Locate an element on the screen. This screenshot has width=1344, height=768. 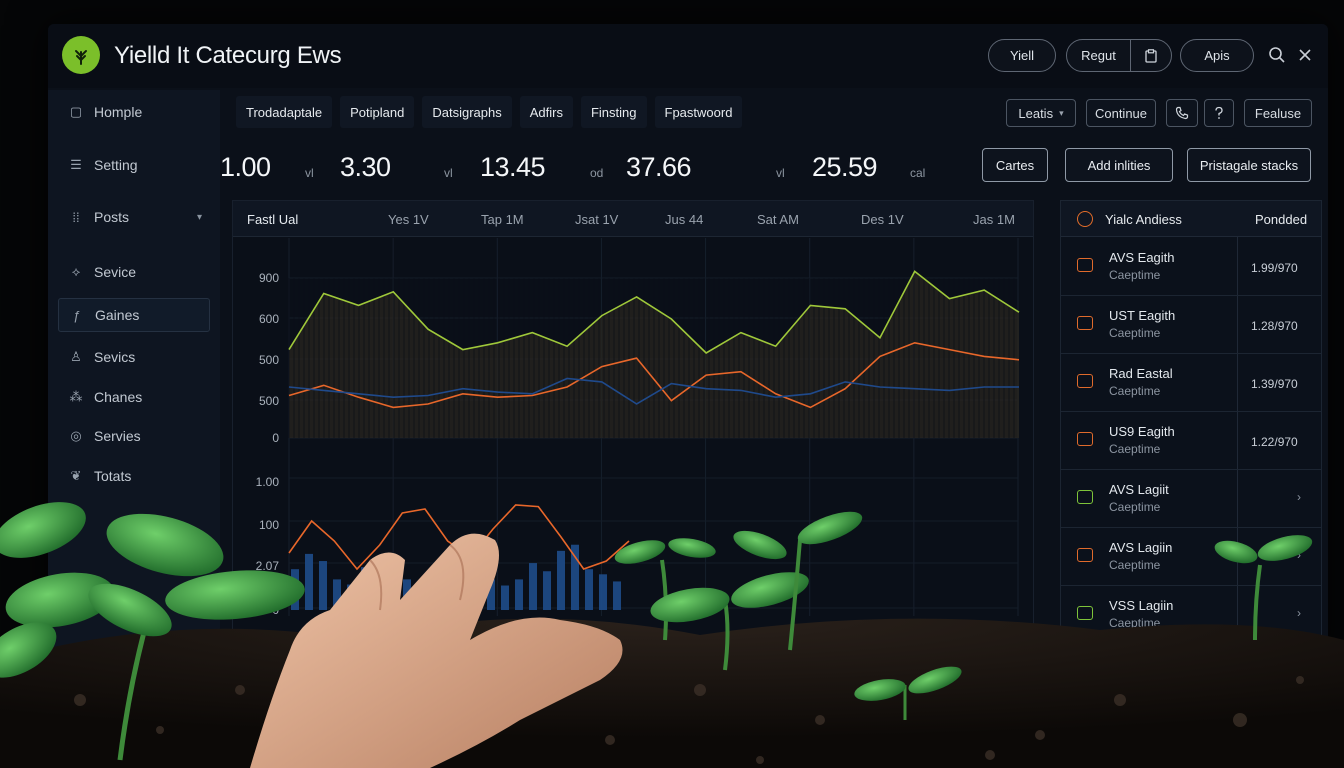
list-icon: ☰ is located at coordinates (76, 164).